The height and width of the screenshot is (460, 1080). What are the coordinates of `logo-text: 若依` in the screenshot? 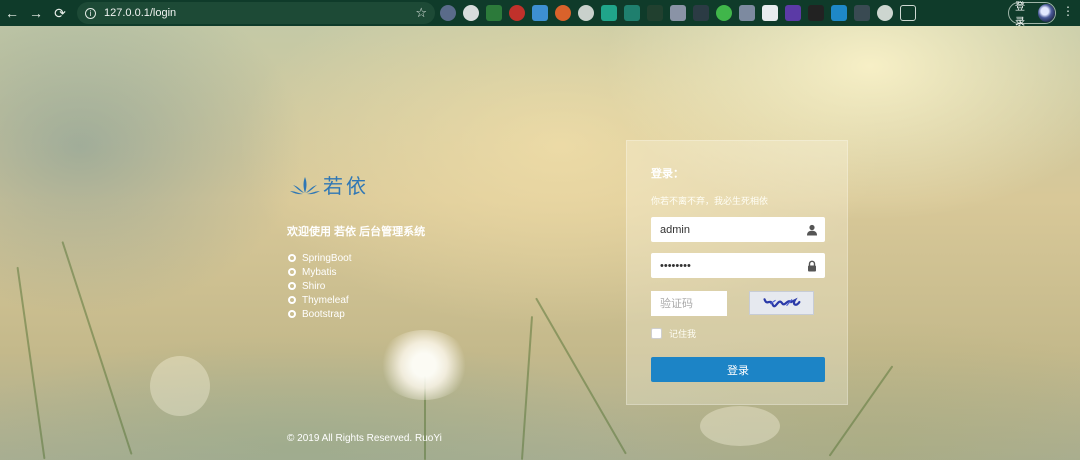 It's located at (346, 186).